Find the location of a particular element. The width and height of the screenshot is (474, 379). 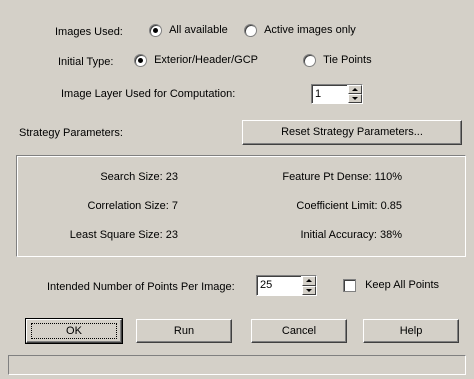

help-button: Help is located at coordinates (411, 331).